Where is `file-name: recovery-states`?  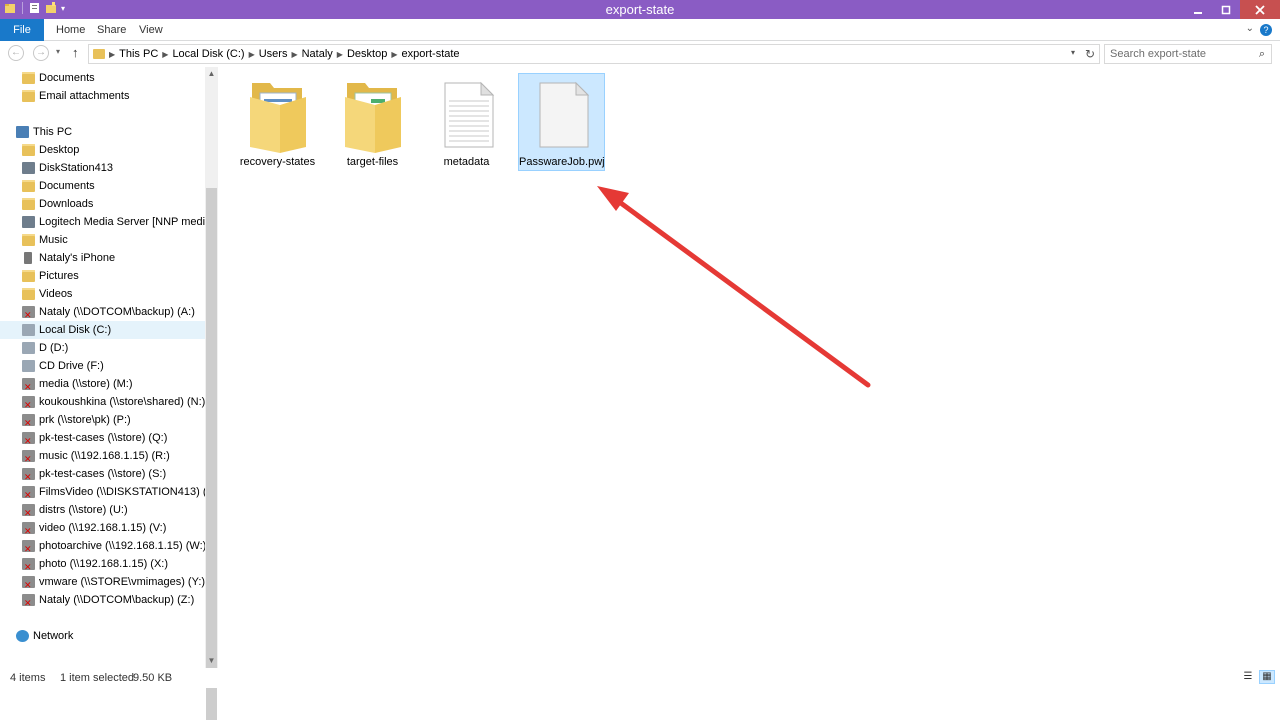
file-name: recovery-states is located at coordinates (277, 162).